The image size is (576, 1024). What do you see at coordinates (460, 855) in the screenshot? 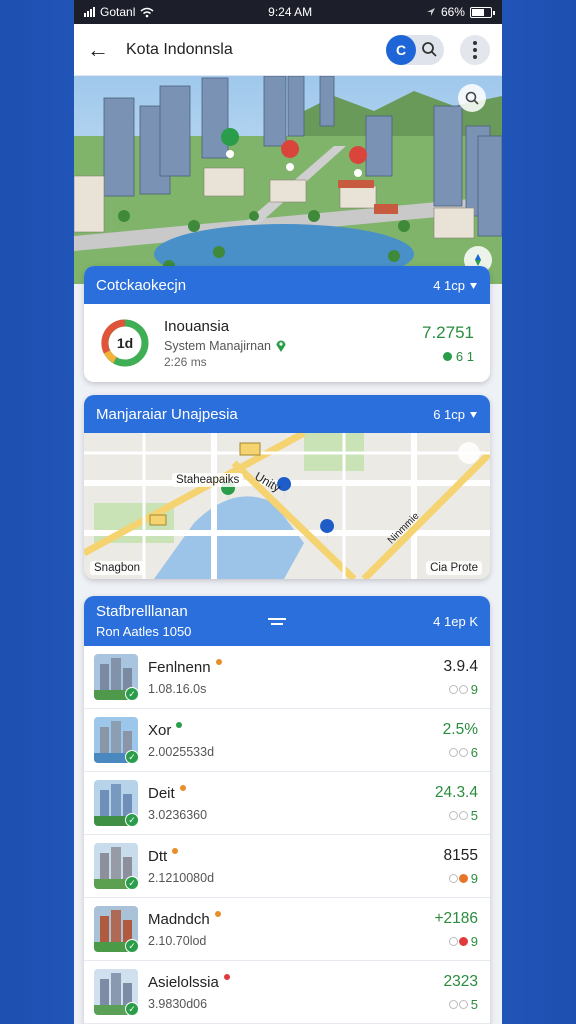
I see `list-item-value: 8155` at bounding box center [460, 855].